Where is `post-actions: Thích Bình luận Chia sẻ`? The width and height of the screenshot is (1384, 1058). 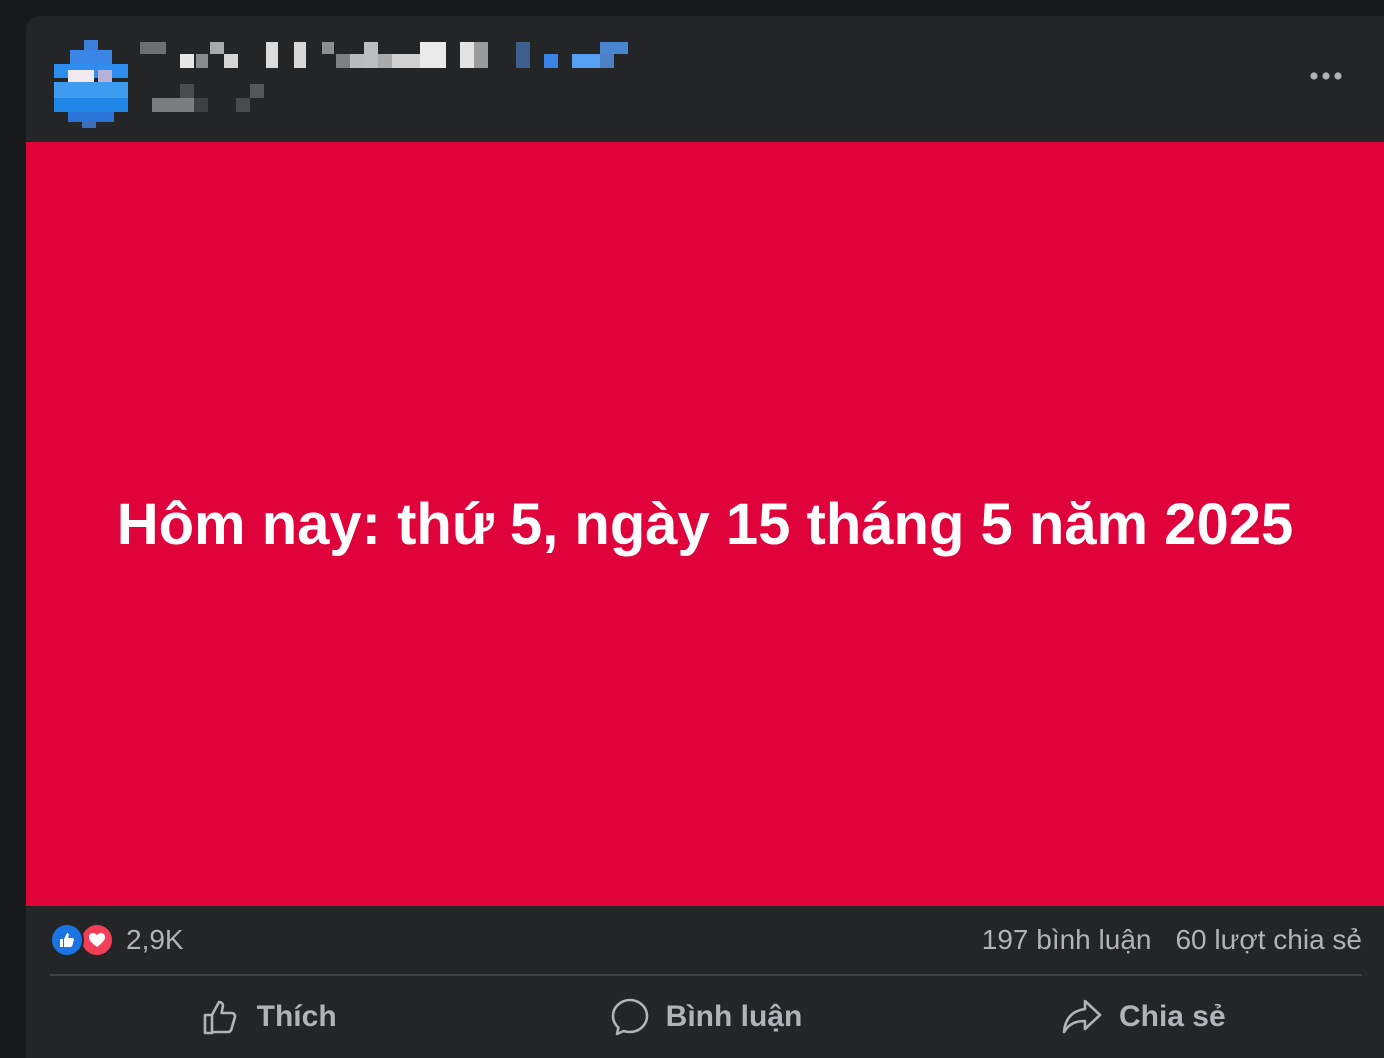 post-actions: Thích Bình luận Chia sẻ is located at coordinates (706, 1017).